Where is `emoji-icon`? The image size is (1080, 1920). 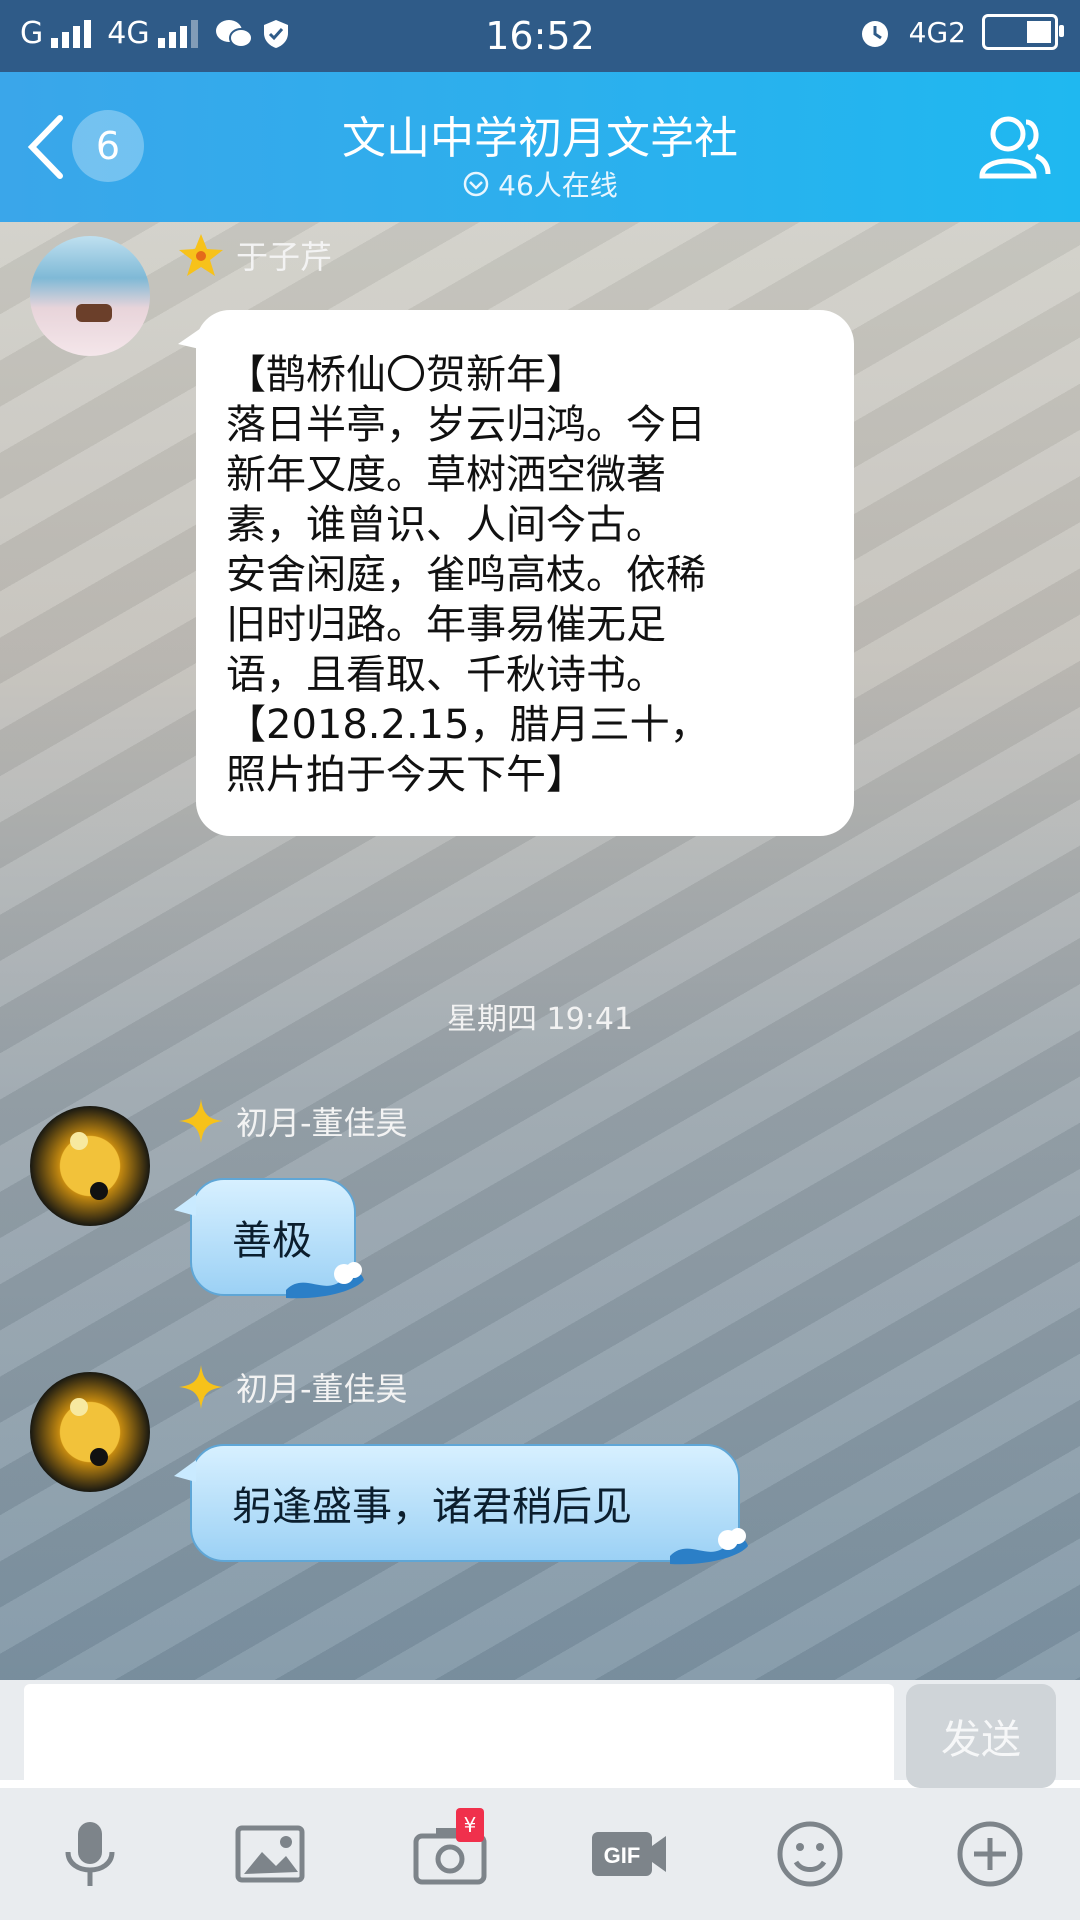 emoji-icon is located at coordinates (810, 1854).